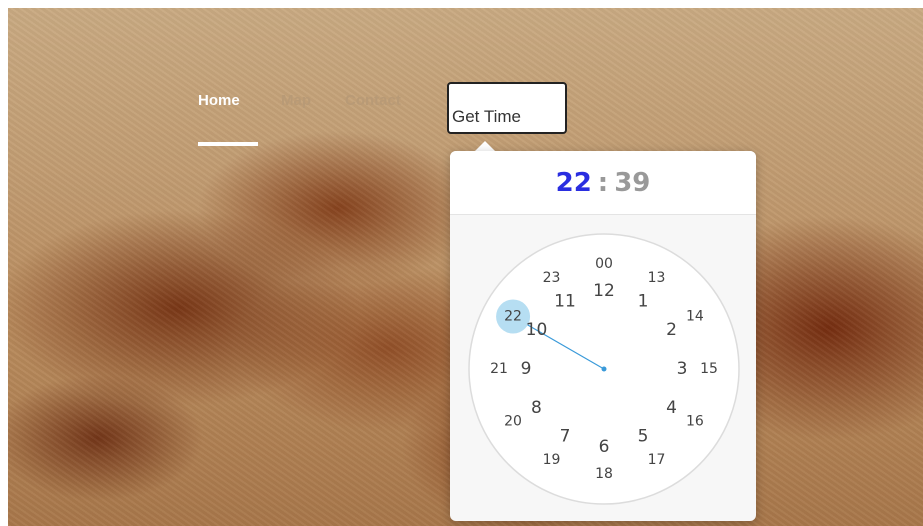 The image size is (923, 526). Describe the element at coordinates (657, 460) in the screenshot. I see `hour-outer-17: 17` at that location.